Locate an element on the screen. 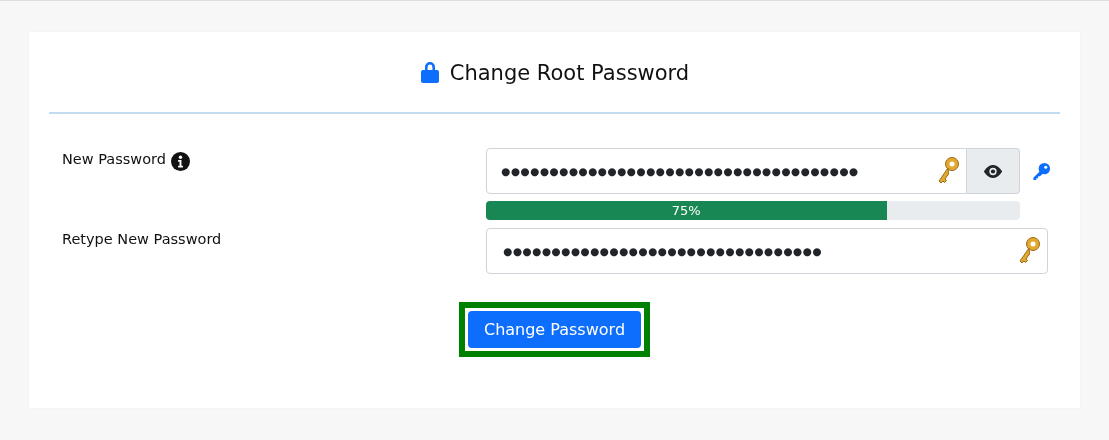 The image size is (1109, 440). eye-icon is located at coordinates (993, 171).